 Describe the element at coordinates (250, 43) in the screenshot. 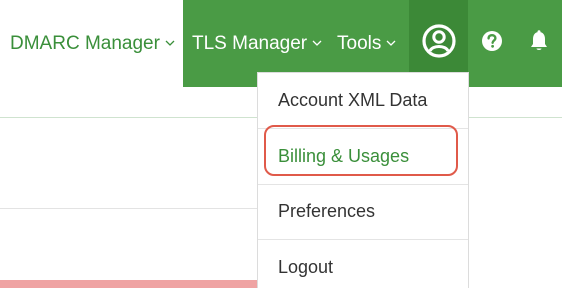

I see `nav-tls-manager-label: TLS Manager` at that location.